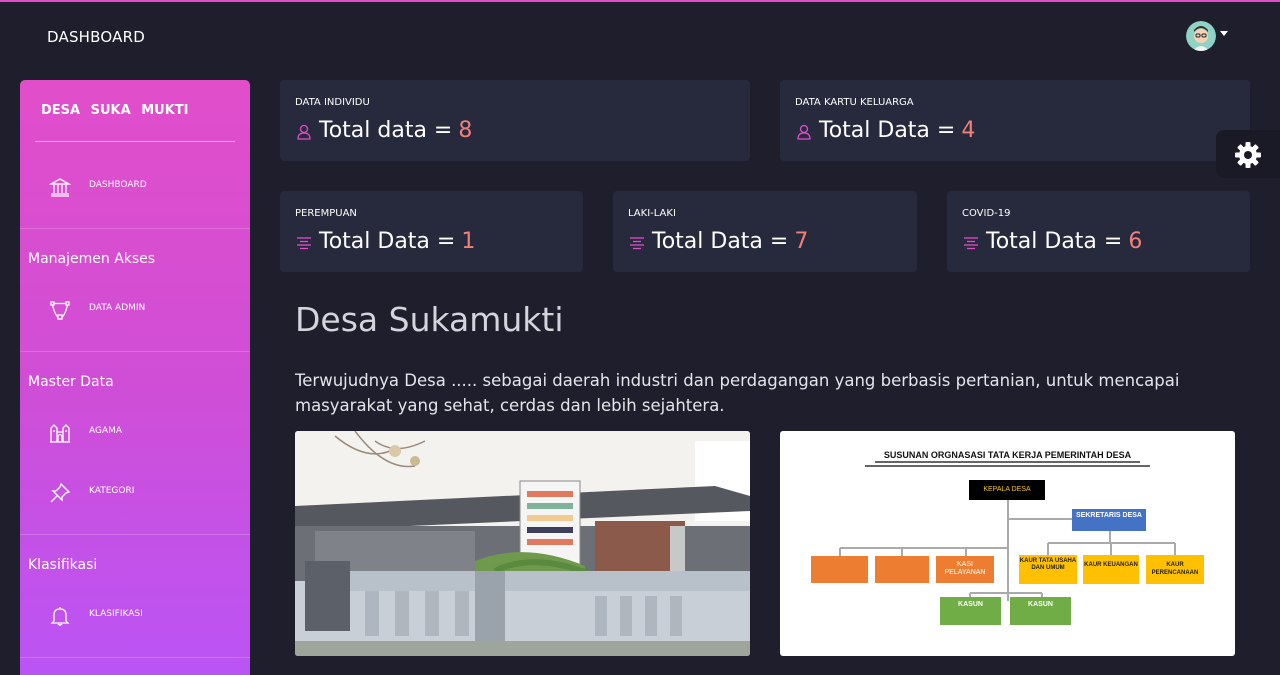  What do you see at coordinates (652, 213) in the screenshot?
I see `card-category: LAKI-LAKI` at bounding box center [652, 213].